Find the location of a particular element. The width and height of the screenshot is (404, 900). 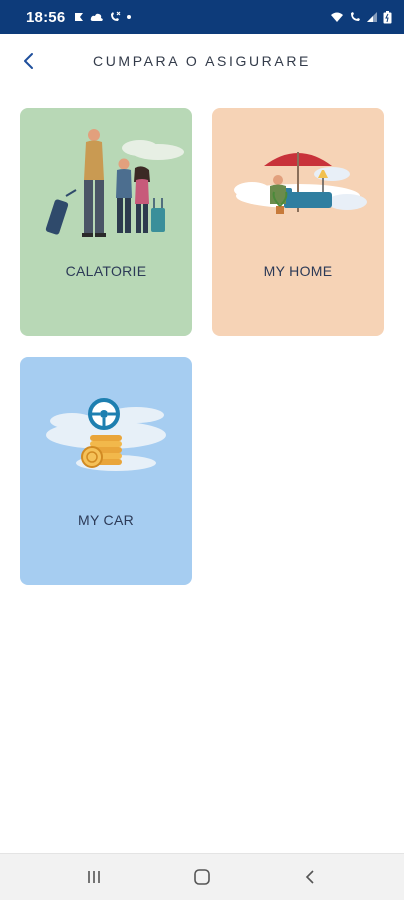

back-icon is located at coordinates (309, 877).